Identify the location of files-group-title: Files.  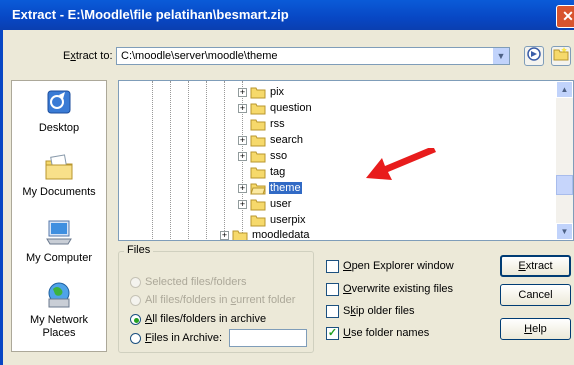
(139, 250).